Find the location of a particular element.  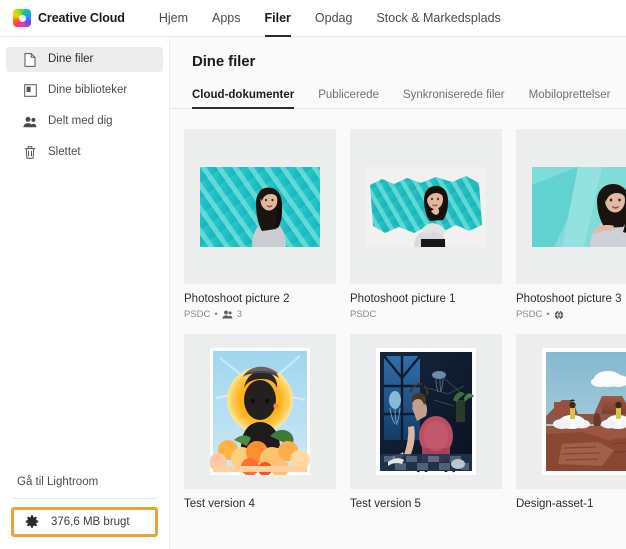

sidebar-label-dine-biblioteker: Dine biblioteker is located at coordinates (88, 89).